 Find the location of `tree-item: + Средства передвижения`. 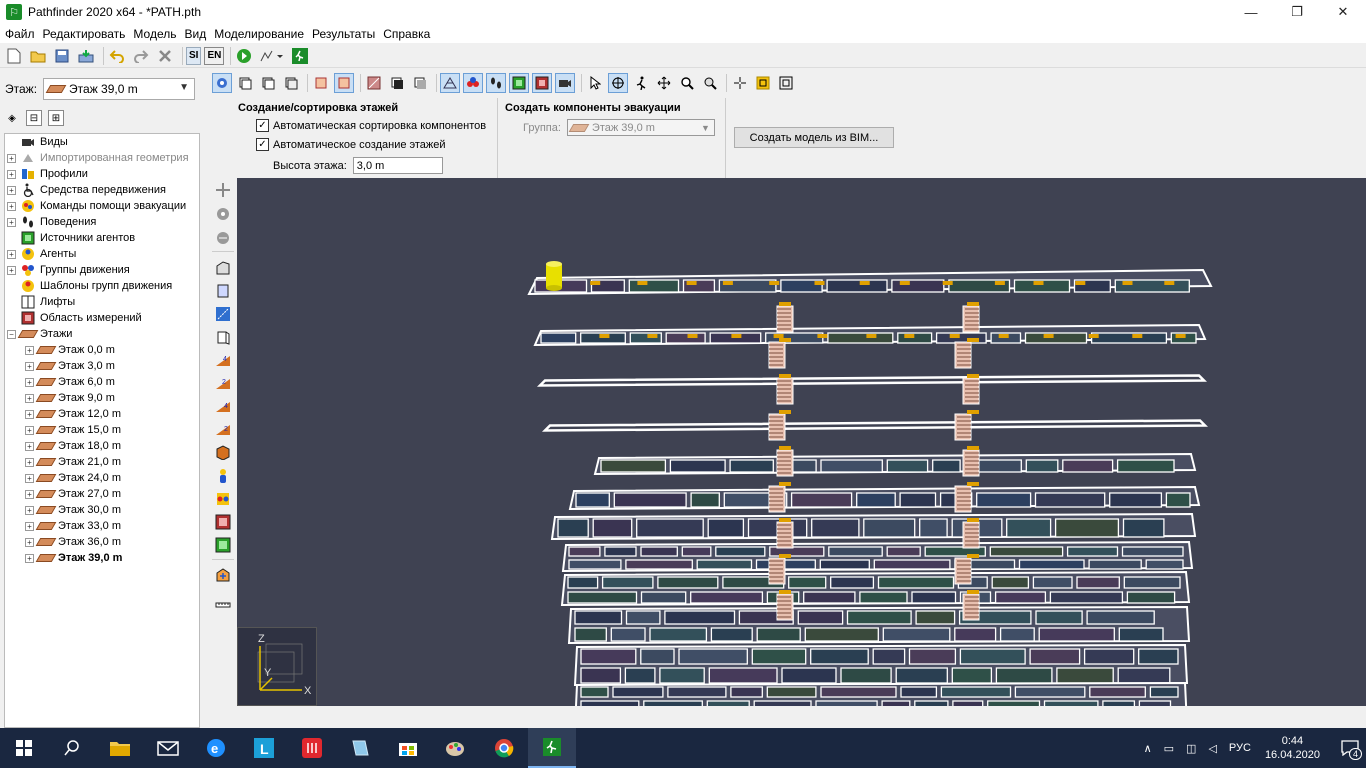

tree-item: + Средства передвижения is located at coordinates (102, 190).